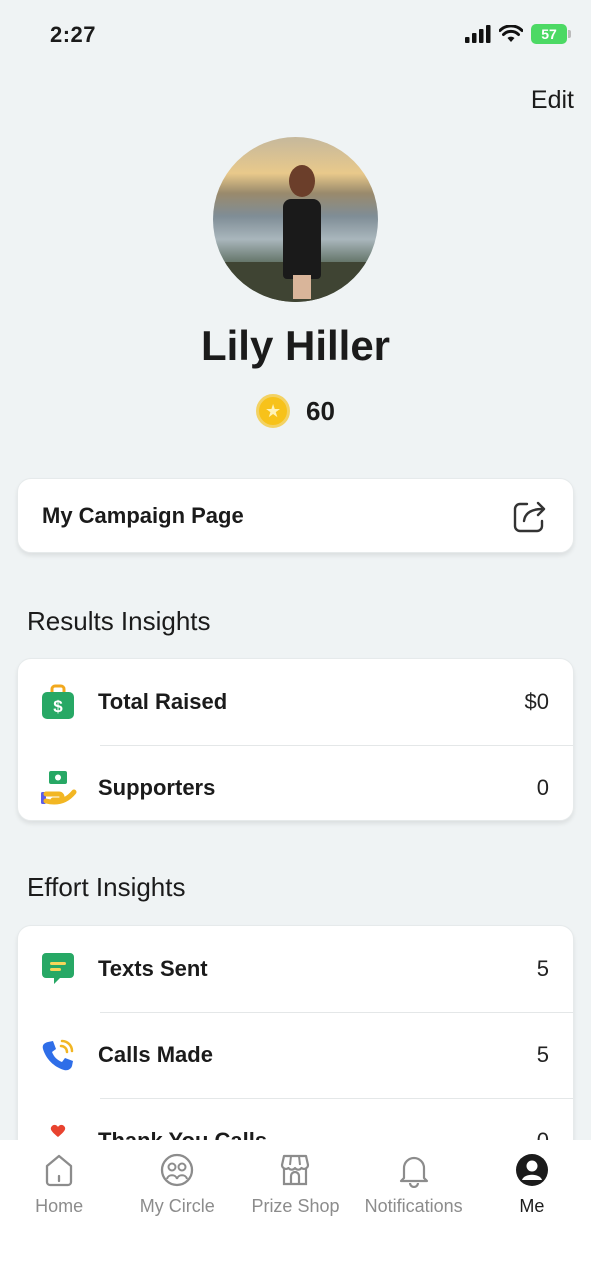  Describe the element at coordinates (532, 1206) in the screenshot. I see `tab-label: Me` at that location.